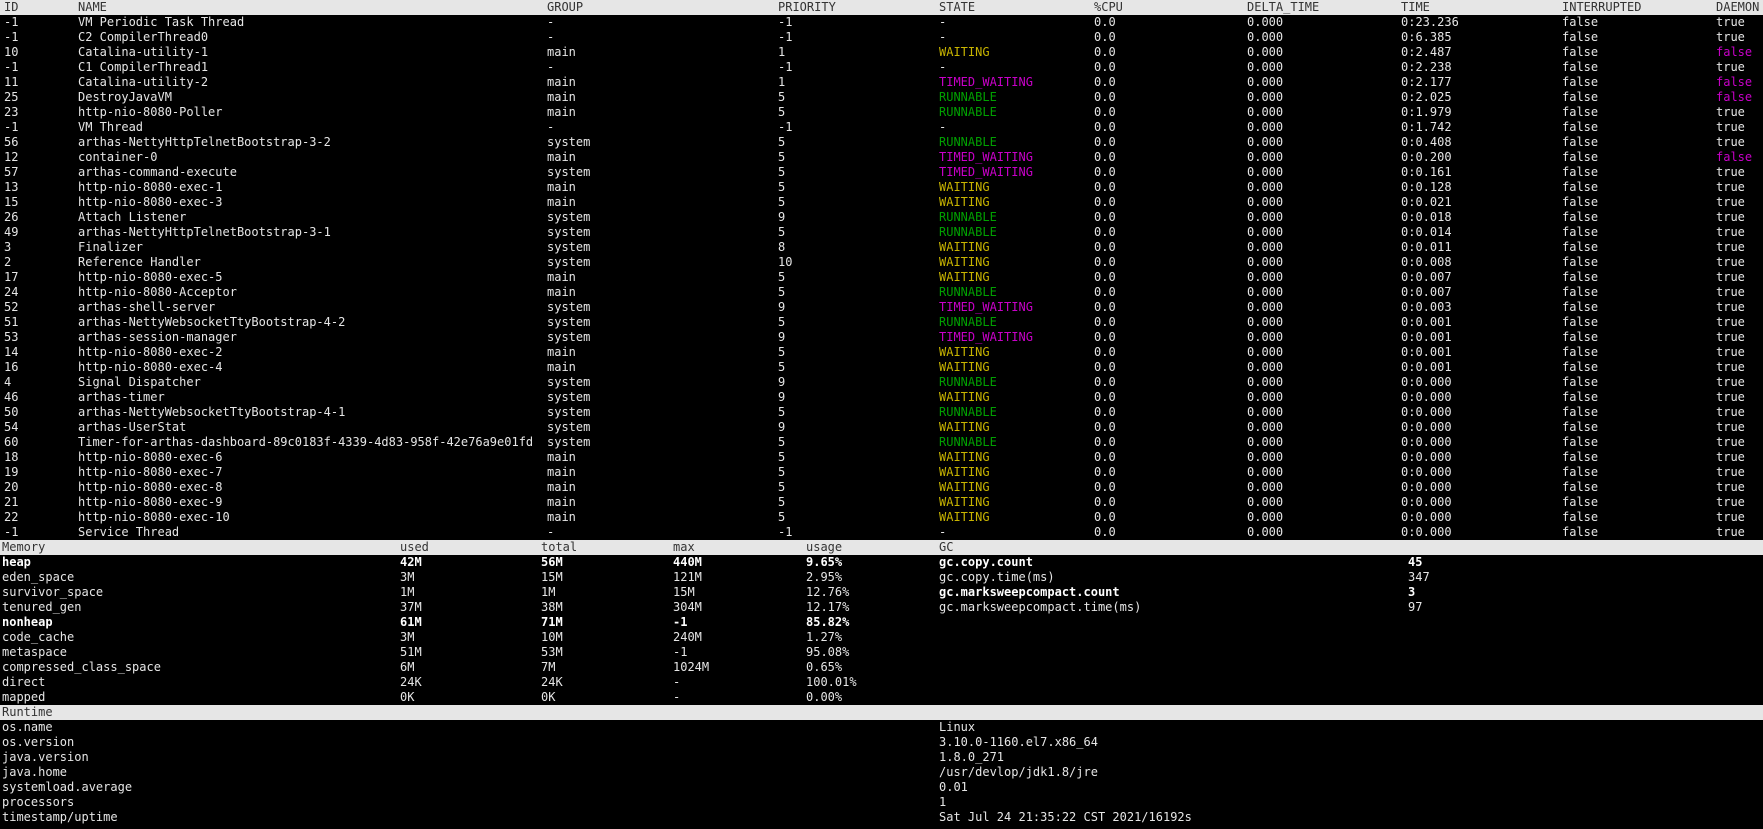 This screenshot has width=1763, height=829. I want to click on memory-used: 0K, so click(407, 697).